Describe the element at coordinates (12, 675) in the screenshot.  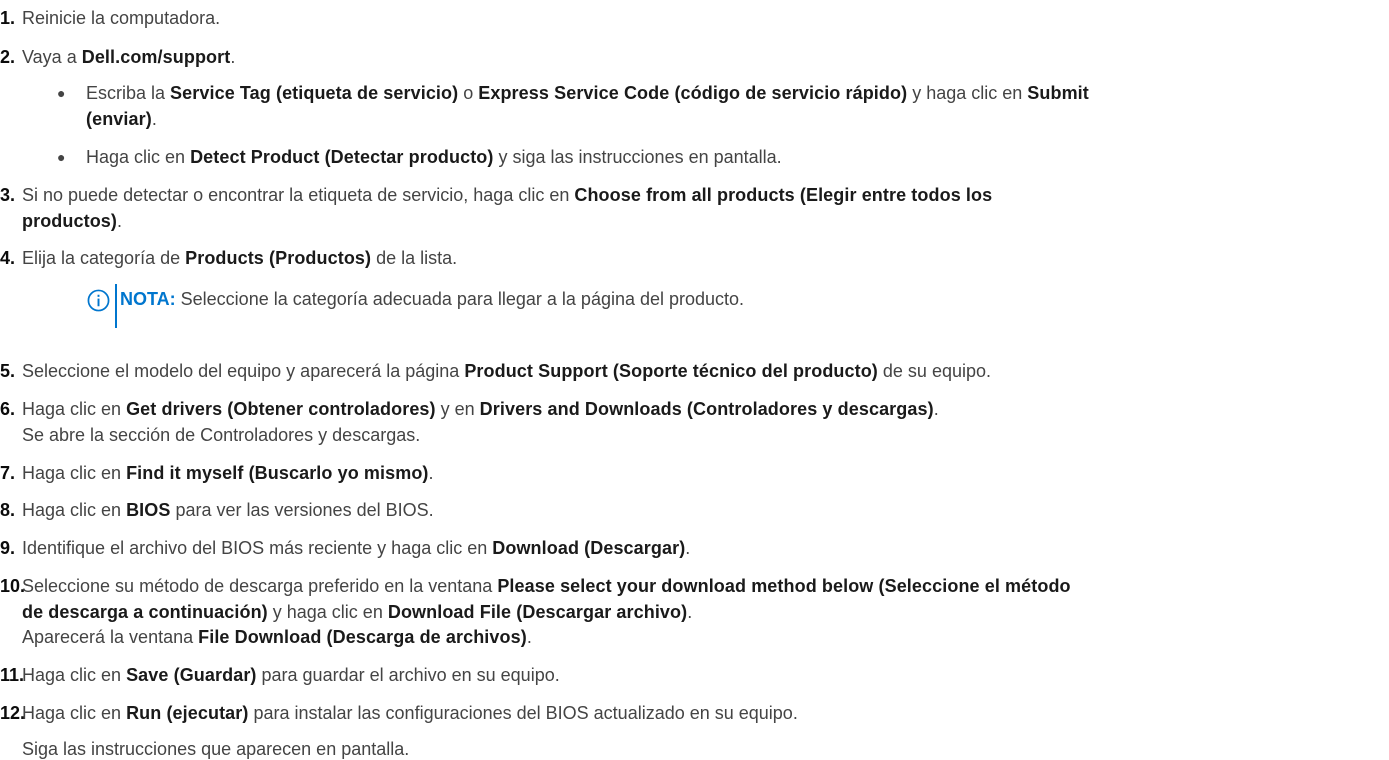
I see `step-number: 11.` at that location.